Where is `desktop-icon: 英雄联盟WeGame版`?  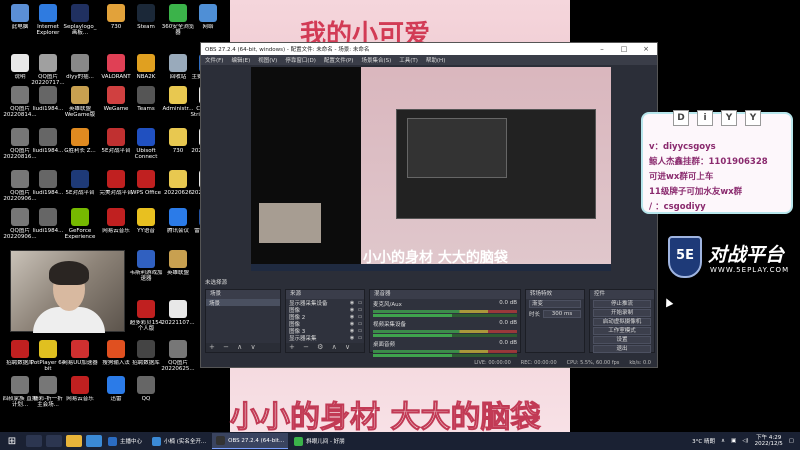
desktop-icon: 英雄联盟WeGame版 is located at coordinates (80, 102).